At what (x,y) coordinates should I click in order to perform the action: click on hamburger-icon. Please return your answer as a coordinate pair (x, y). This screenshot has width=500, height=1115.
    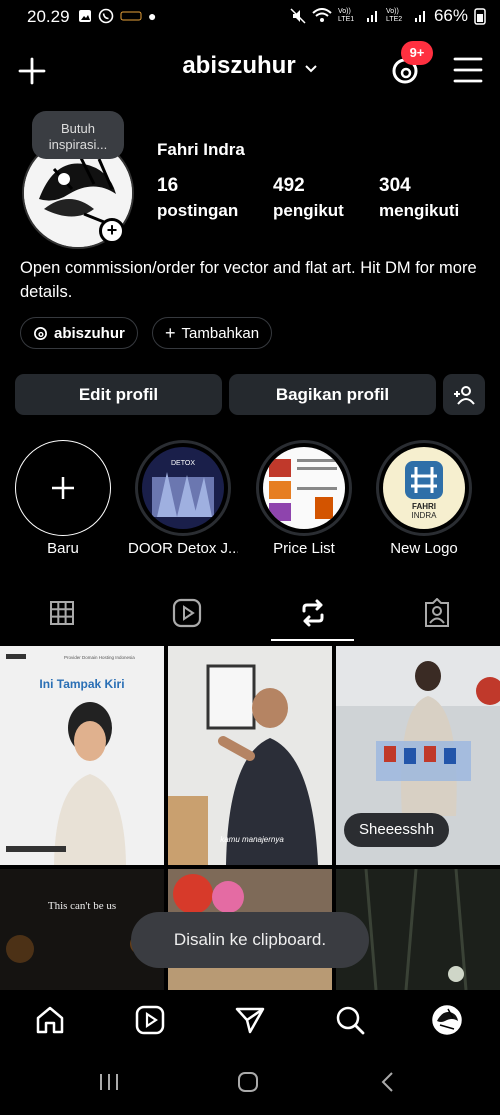
    Looking at the image, I should click on (468, 70).